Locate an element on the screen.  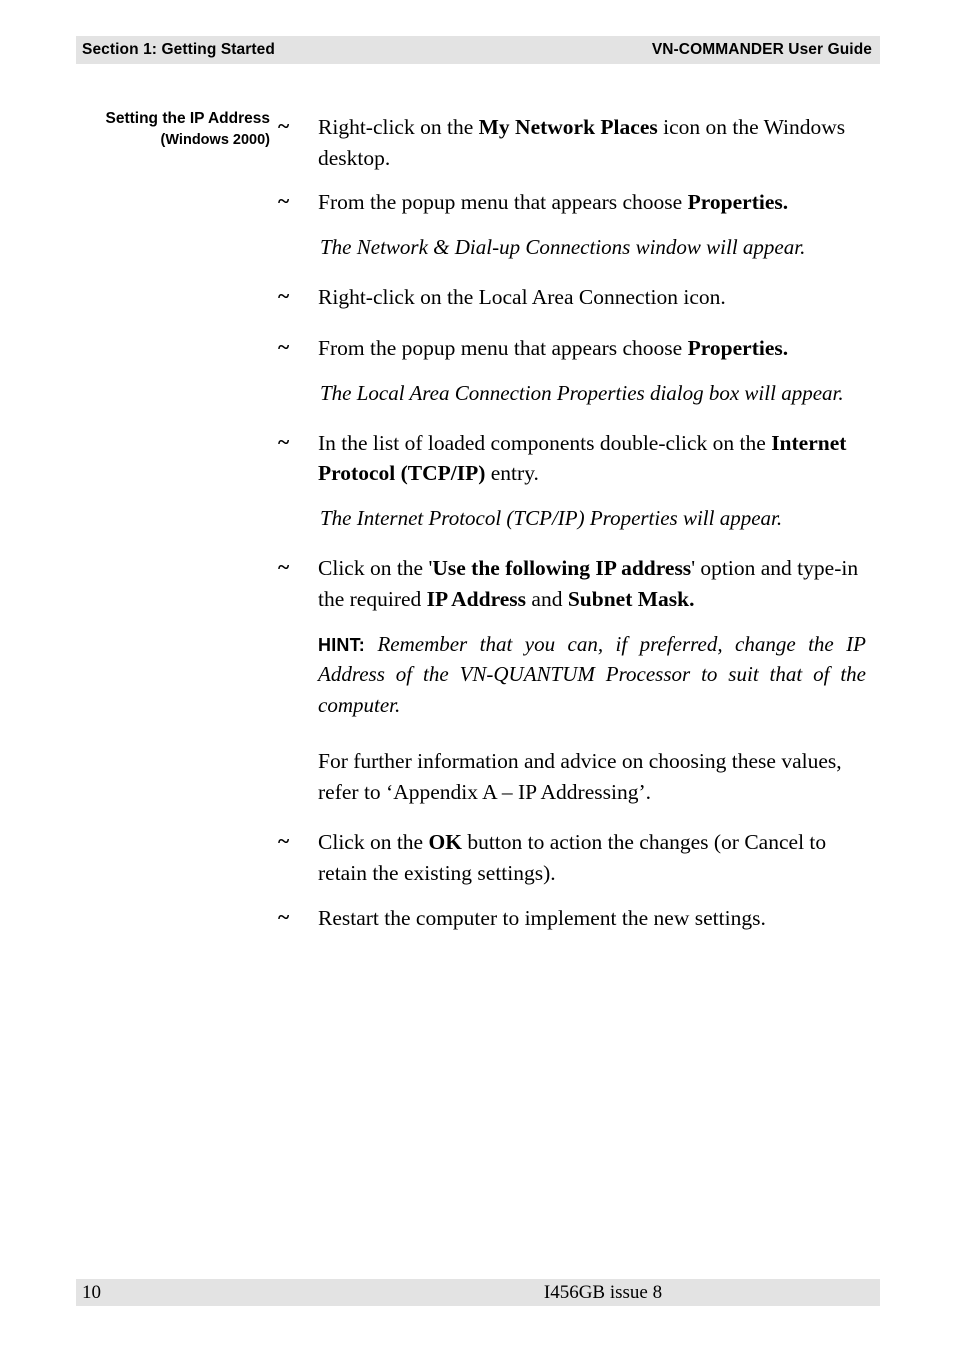
page-footer: 10 I456GB issue 8 is located at coordinates (478, 1292).